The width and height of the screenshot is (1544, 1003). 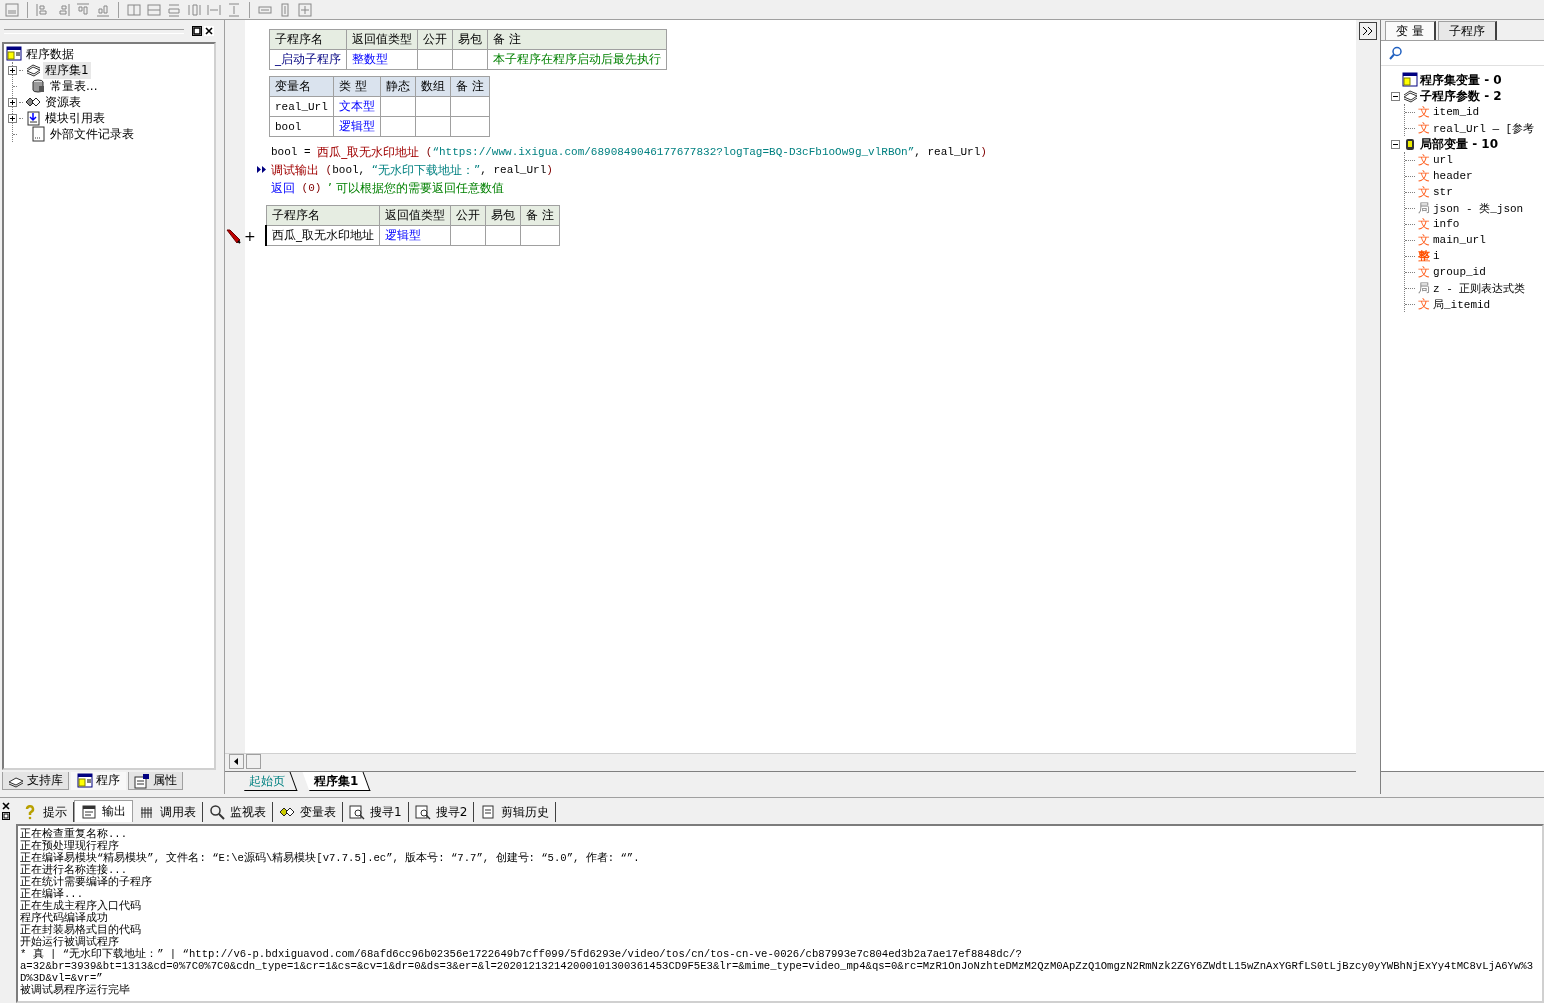 I want to click on tree-item: 外部文件记录表, so click(x=92, y=134).